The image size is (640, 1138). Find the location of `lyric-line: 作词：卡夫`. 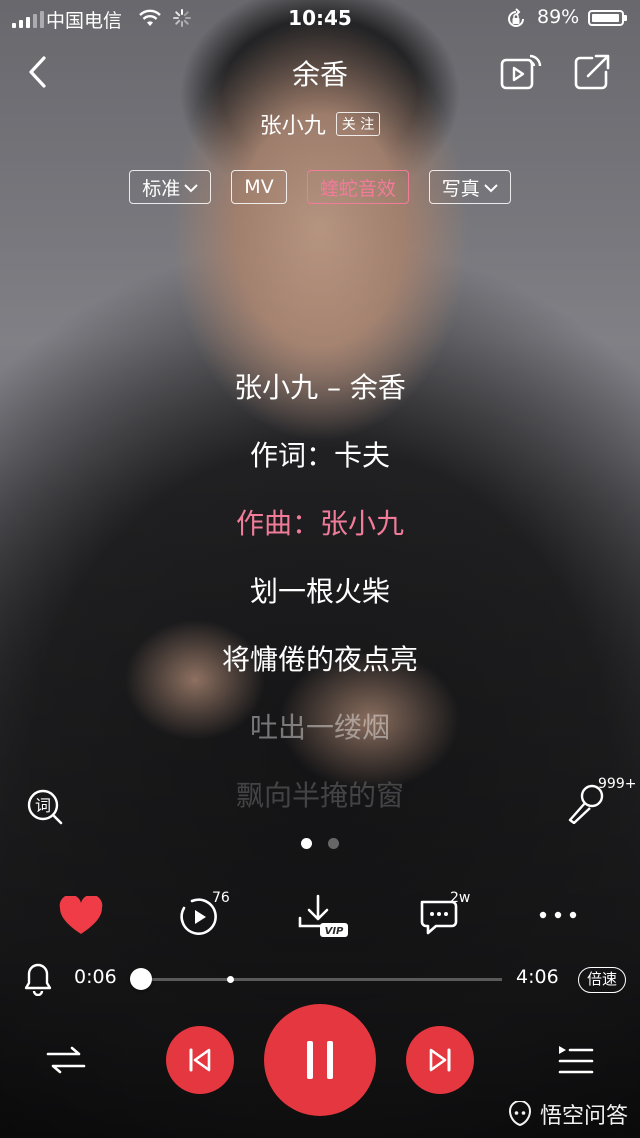

lyric-line: 作词：卡夫 is located at coordinates (319, 455).